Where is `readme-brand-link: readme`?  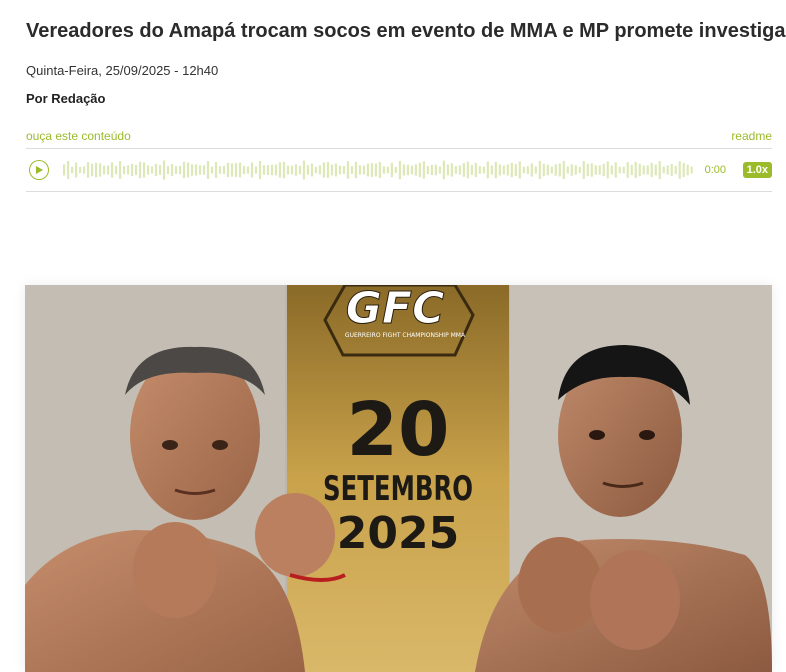 readme-brand-link: readme is located at coordinates (751, 136).